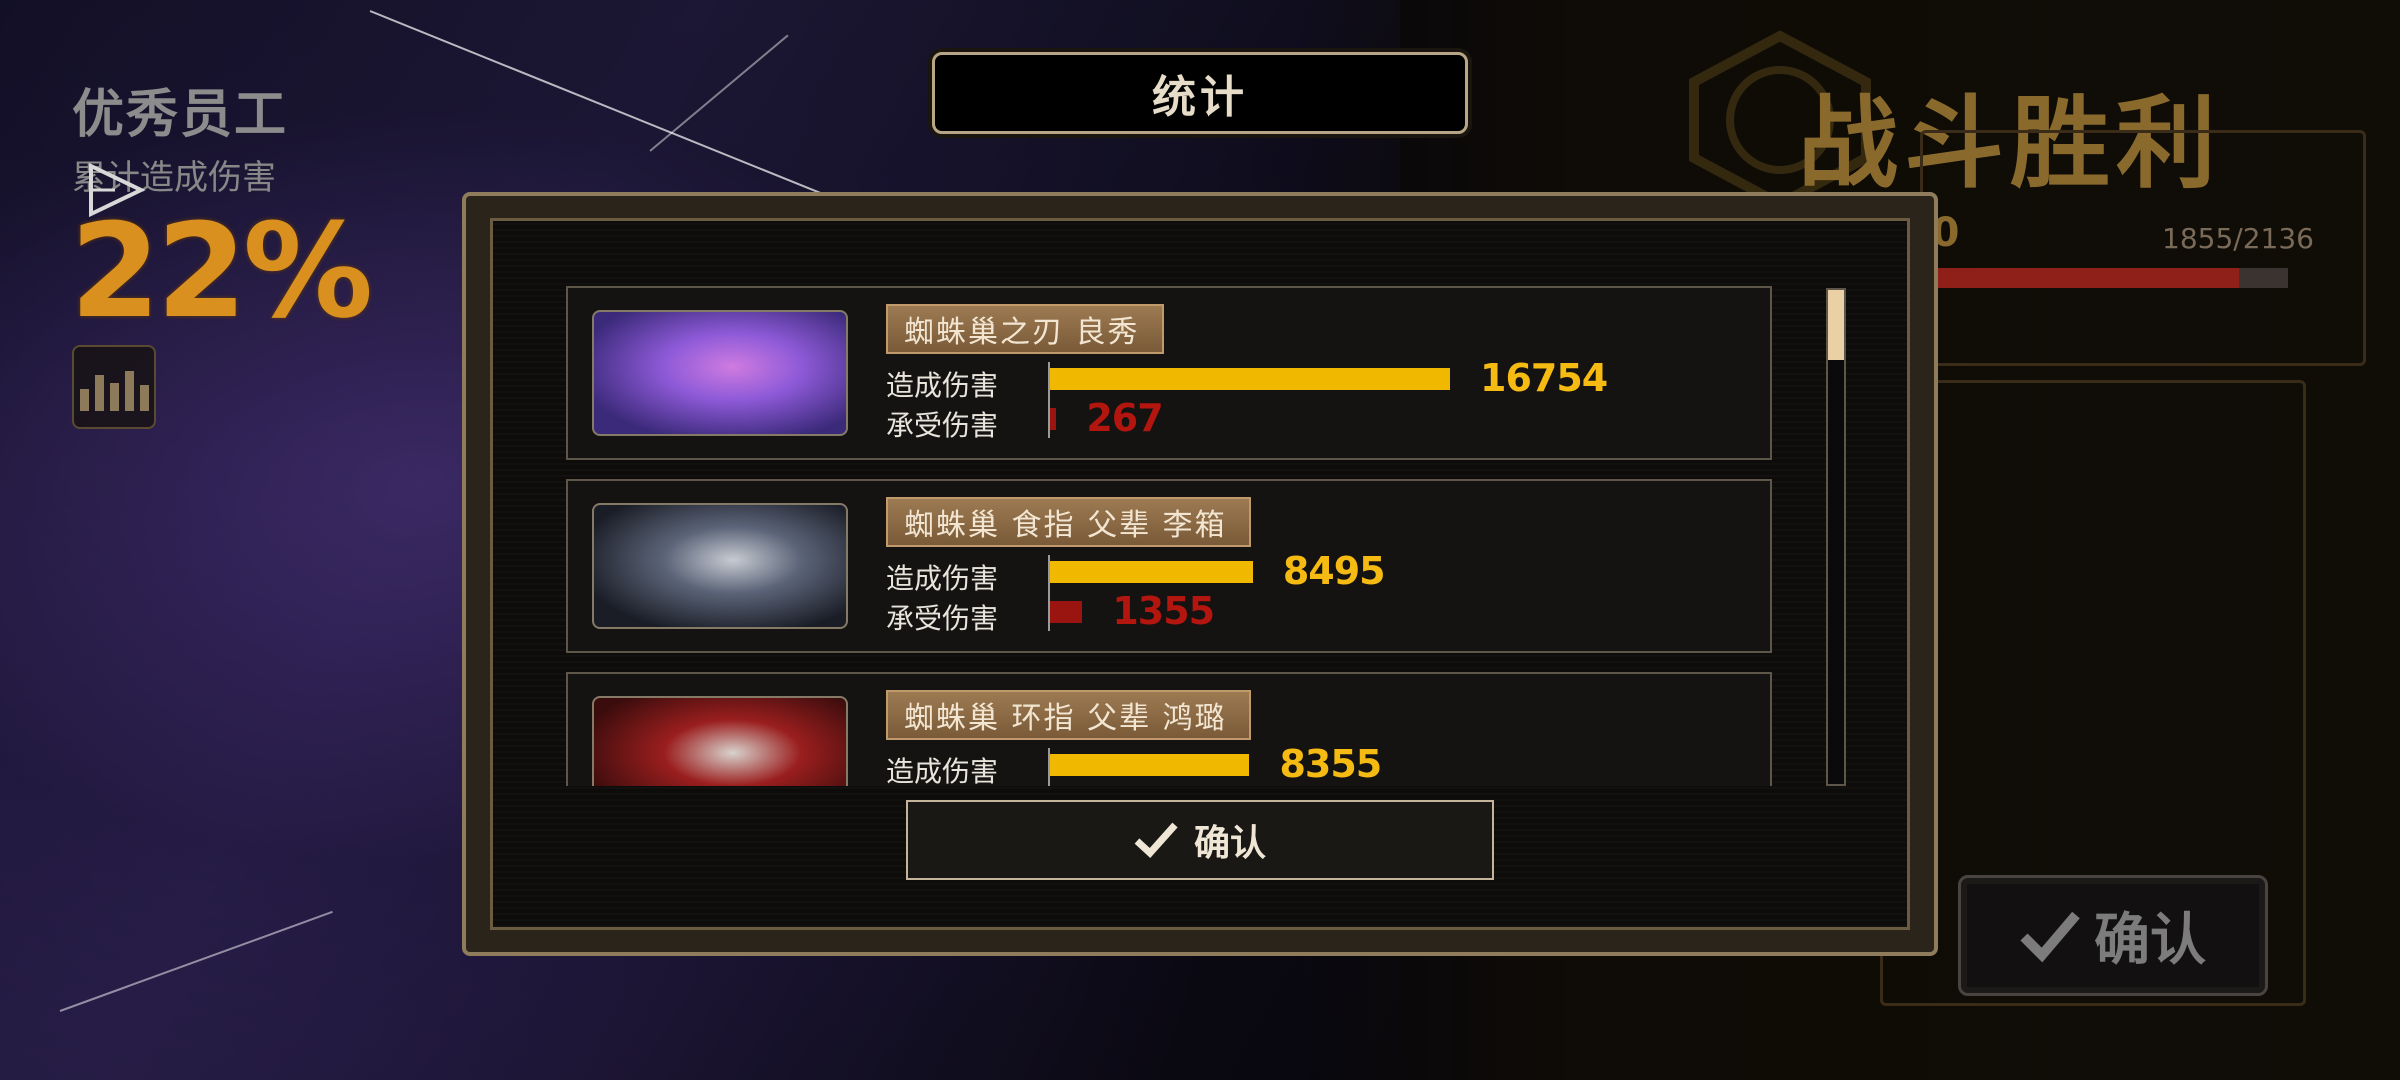  What do you see at coordinates (1068, 715) in the screenshot?
I see `character-name: 蜘蛛巢 环指 父辈 鸿璐` at bounding box center [1068, 715].